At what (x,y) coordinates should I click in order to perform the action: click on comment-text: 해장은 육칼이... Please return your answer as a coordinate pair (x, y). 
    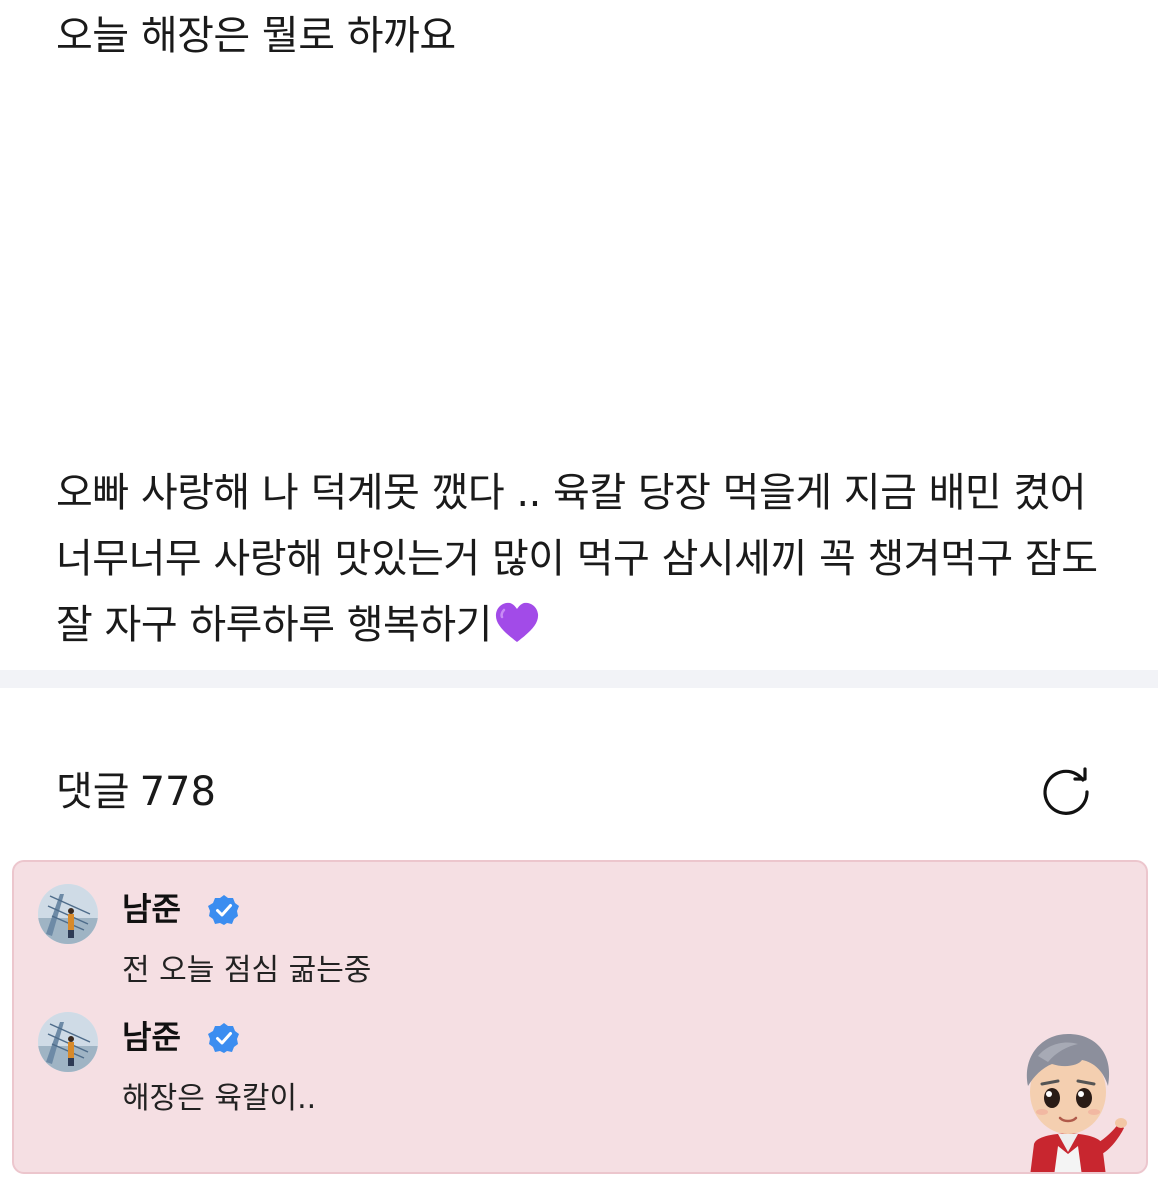
    Looking at the image, I should click on (219, 1098).